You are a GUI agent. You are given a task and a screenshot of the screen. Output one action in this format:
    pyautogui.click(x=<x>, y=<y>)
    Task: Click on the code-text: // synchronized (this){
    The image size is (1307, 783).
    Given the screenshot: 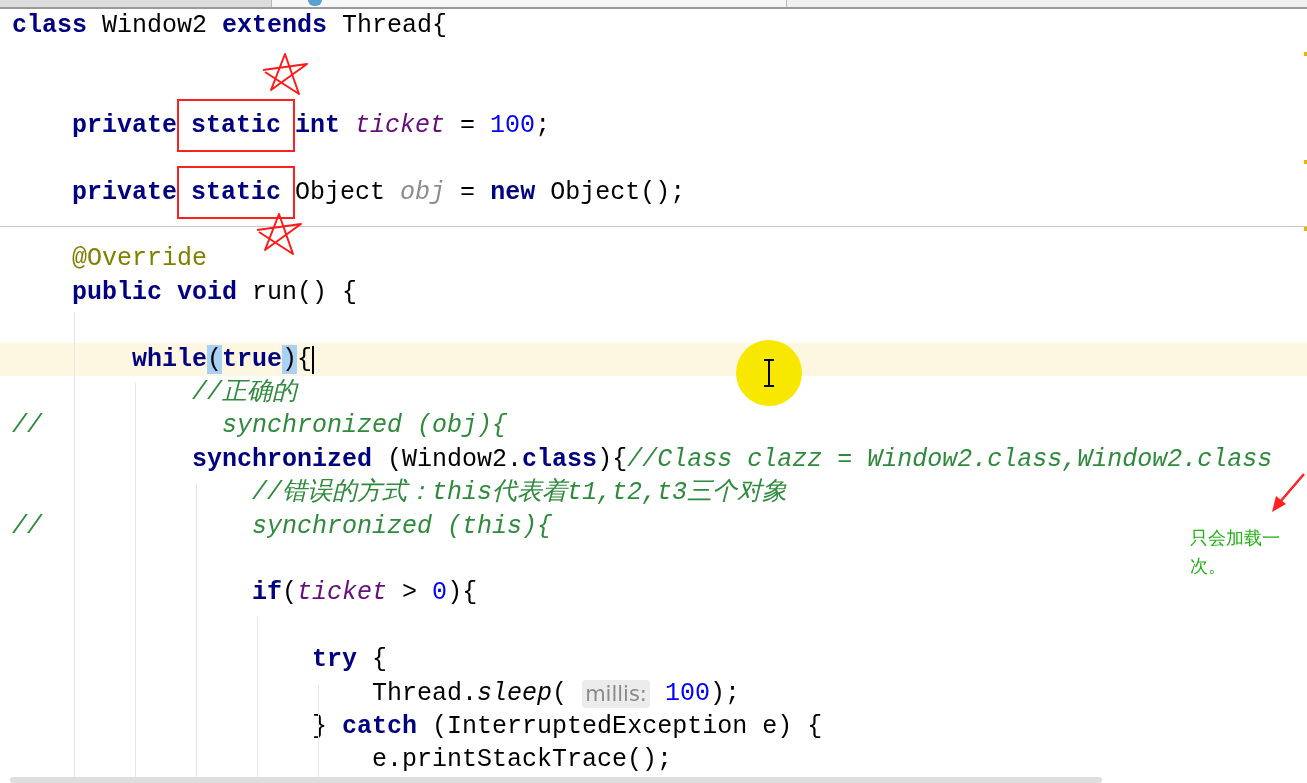 What is the action you would take?
    pyautogui.click(x=282, y=526)
    